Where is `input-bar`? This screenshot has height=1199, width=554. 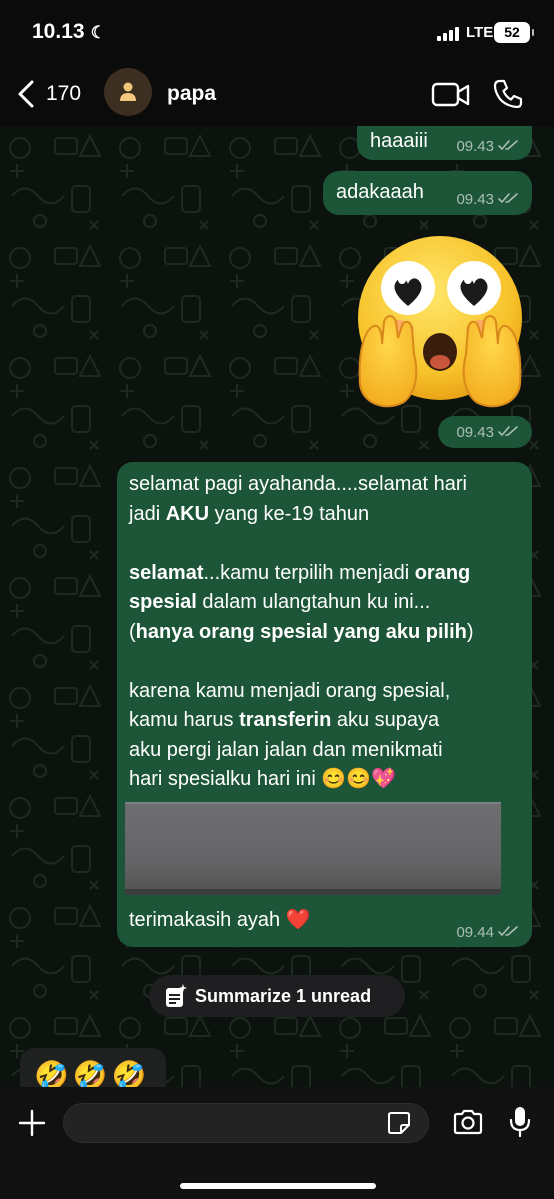 input-bar is located at coordinates (277, 1143).